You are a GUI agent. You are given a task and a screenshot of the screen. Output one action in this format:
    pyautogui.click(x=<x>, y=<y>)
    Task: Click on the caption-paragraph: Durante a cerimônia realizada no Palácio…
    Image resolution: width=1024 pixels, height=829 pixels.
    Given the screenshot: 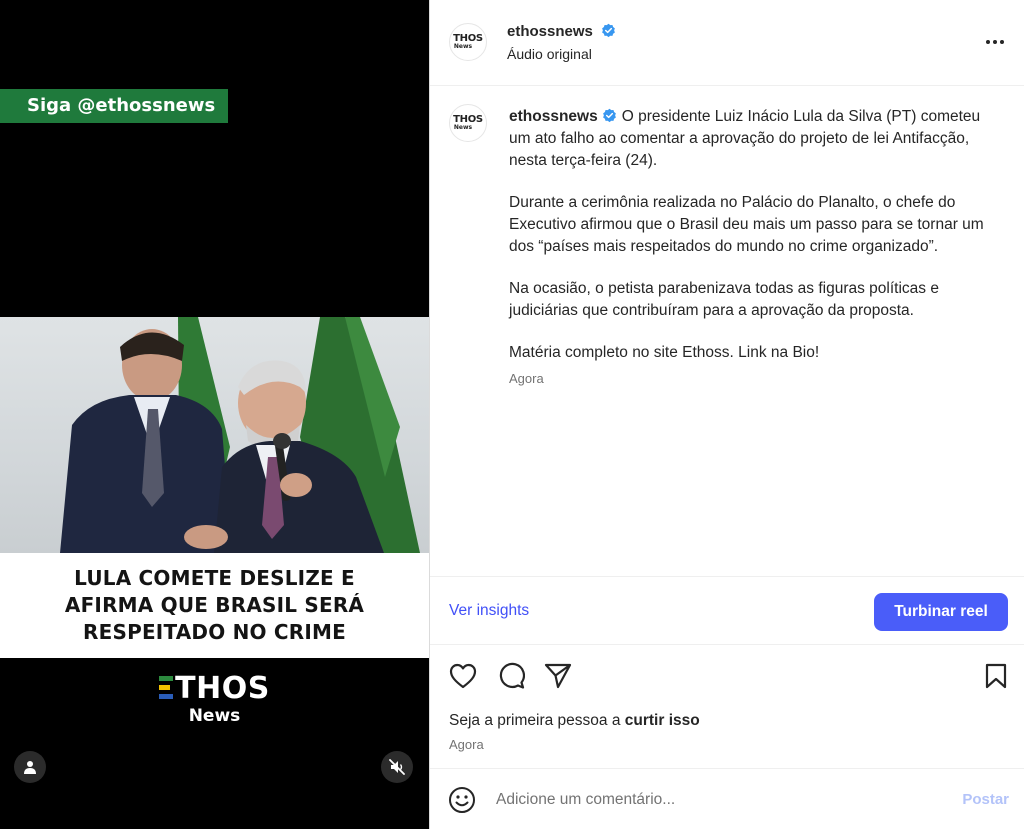 What is the action you would take?
    pyautogui.click(x=746, y=224)
    